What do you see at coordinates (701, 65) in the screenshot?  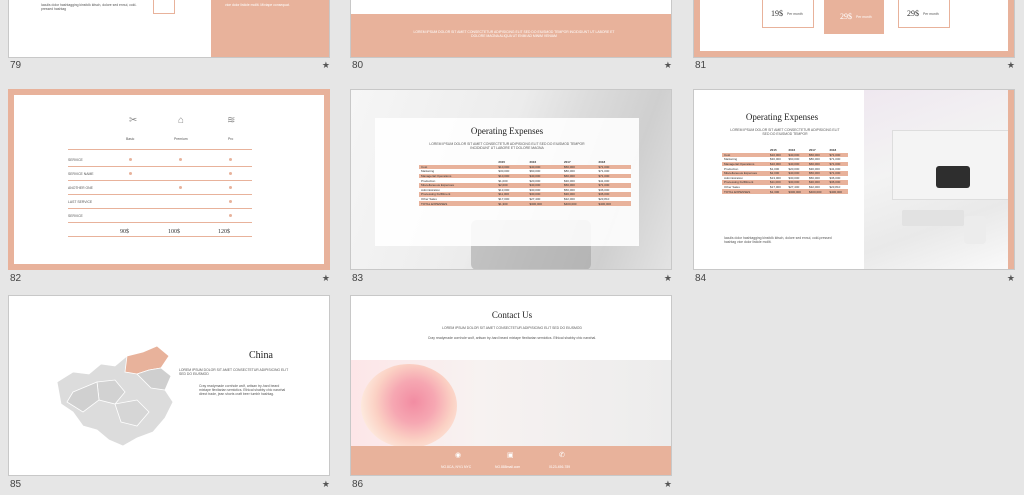 I see `slide-number: 81` at bounding box center [701, 65].